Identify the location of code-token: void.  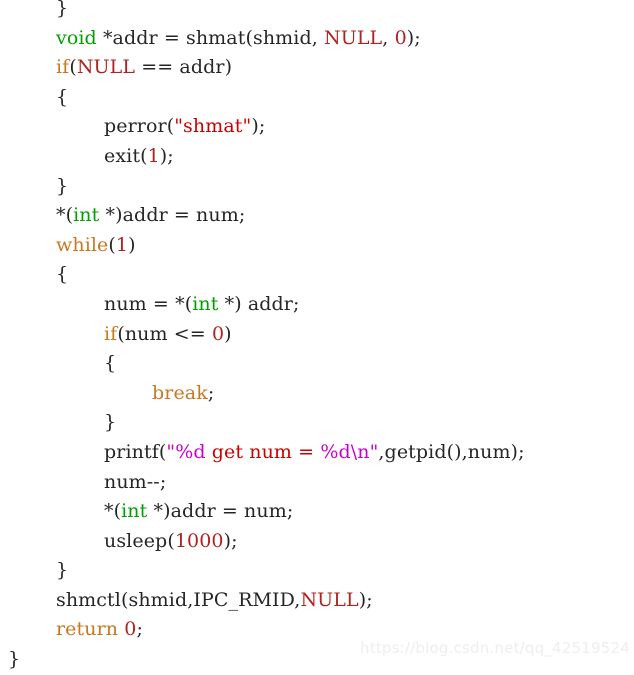
(76, 37).